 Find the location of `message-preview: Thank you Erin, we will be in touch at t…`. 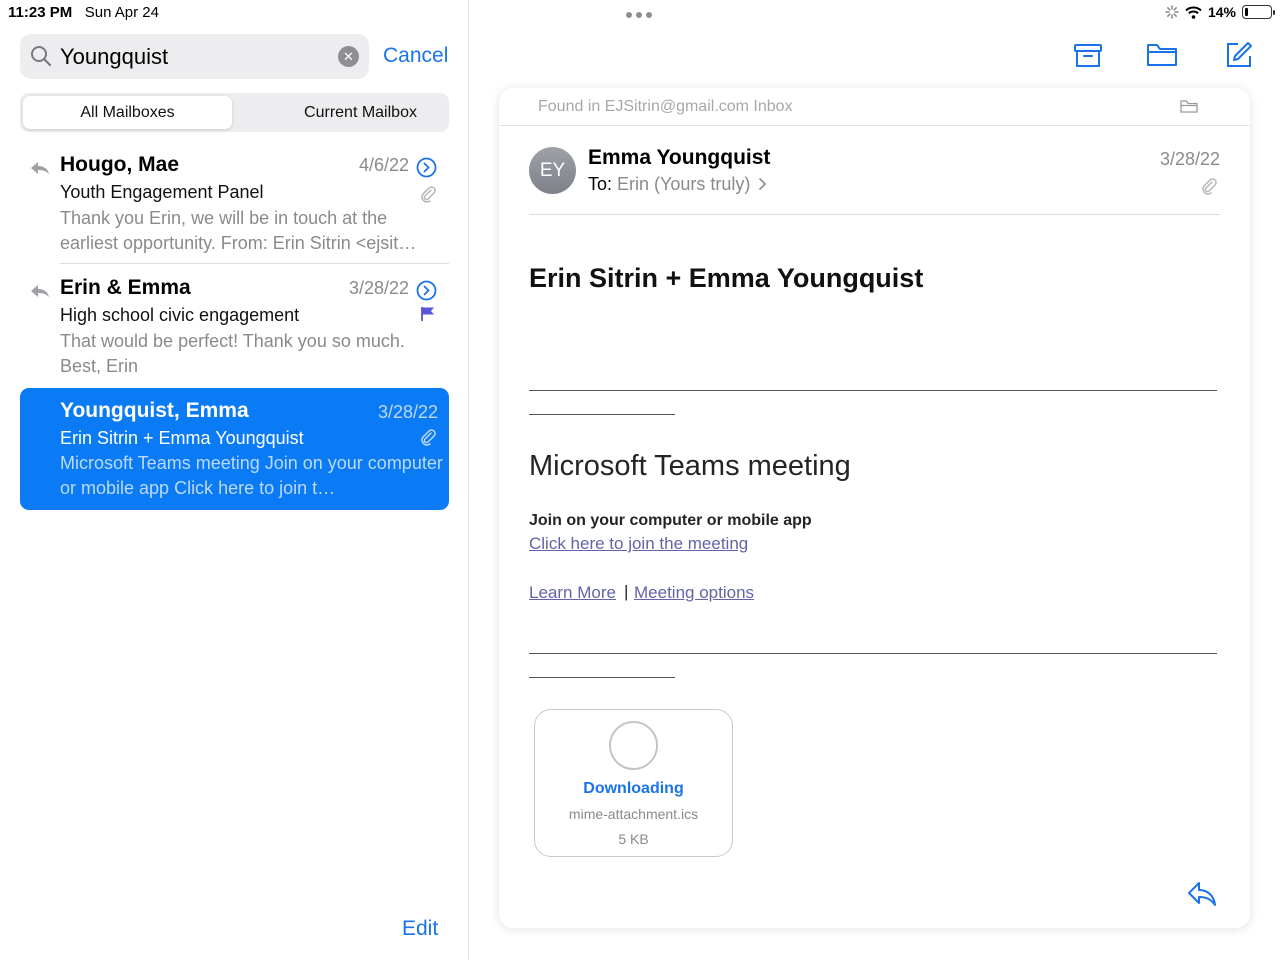

message-preview: Thank you Erin, we will be in touch at t… is located at coordinates (238, 230).